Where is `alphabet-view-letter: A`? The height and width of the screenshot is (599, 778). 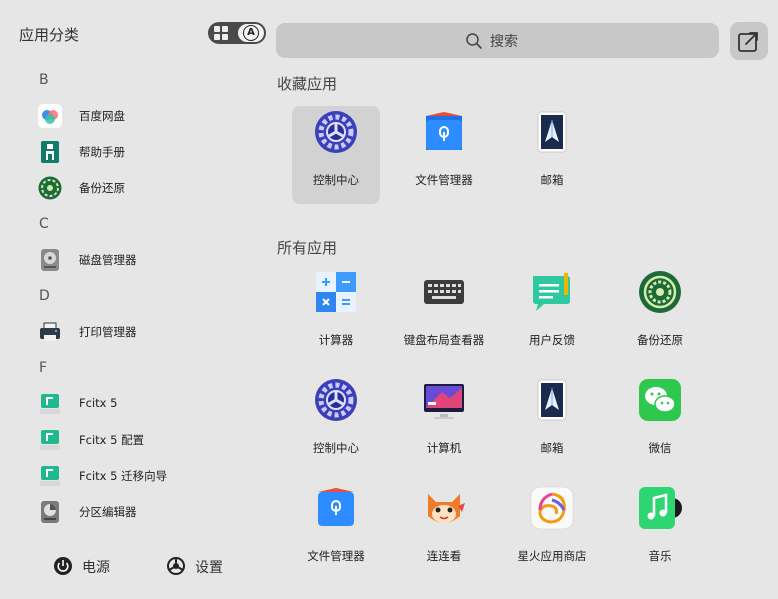 alphabet-view-letter: A is located at coordinates (251, 33).